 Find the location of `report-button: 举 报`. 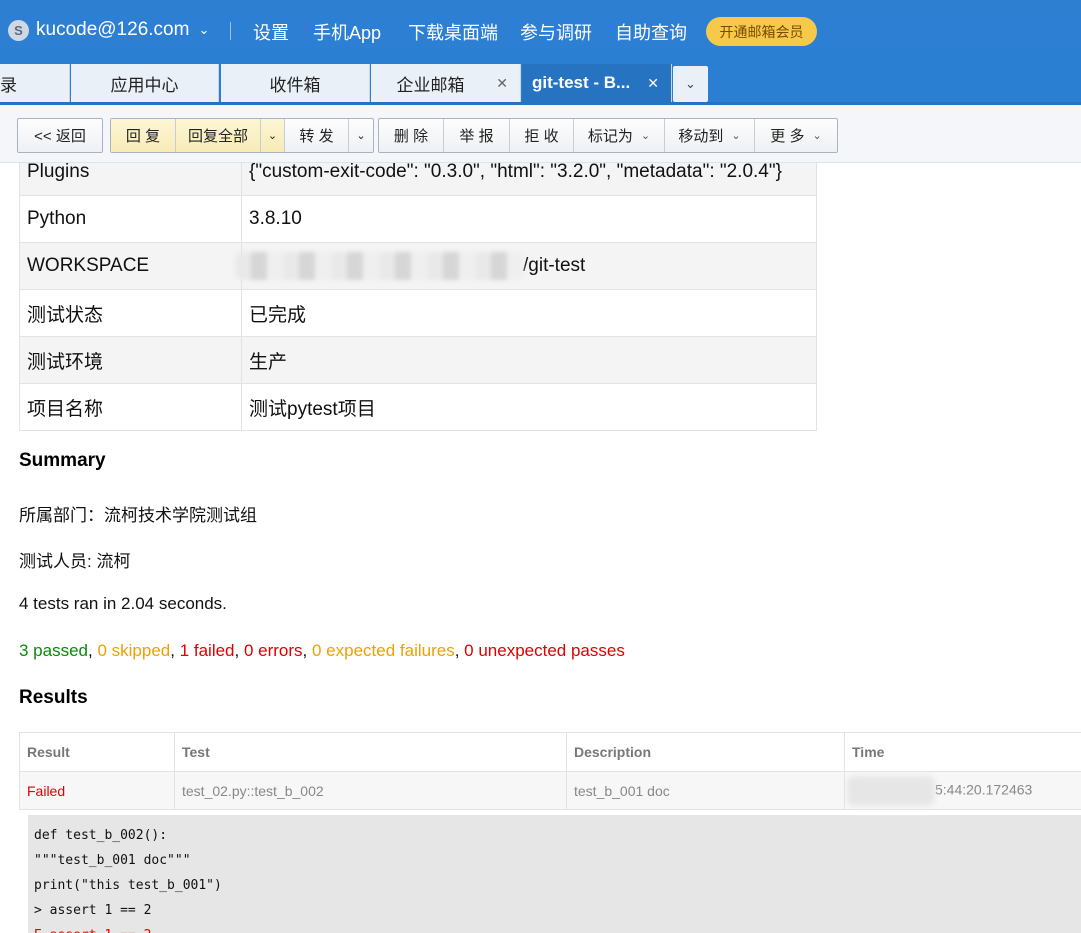

report-button: 举 报 is located at coordinates (477, 135).